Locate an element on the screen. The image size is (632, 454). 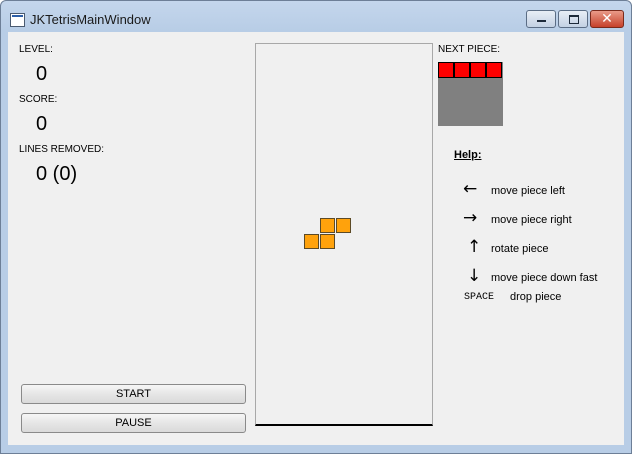
title-bar: JKTetrisMainWindow ✕ is located at coordinates (316, 16).